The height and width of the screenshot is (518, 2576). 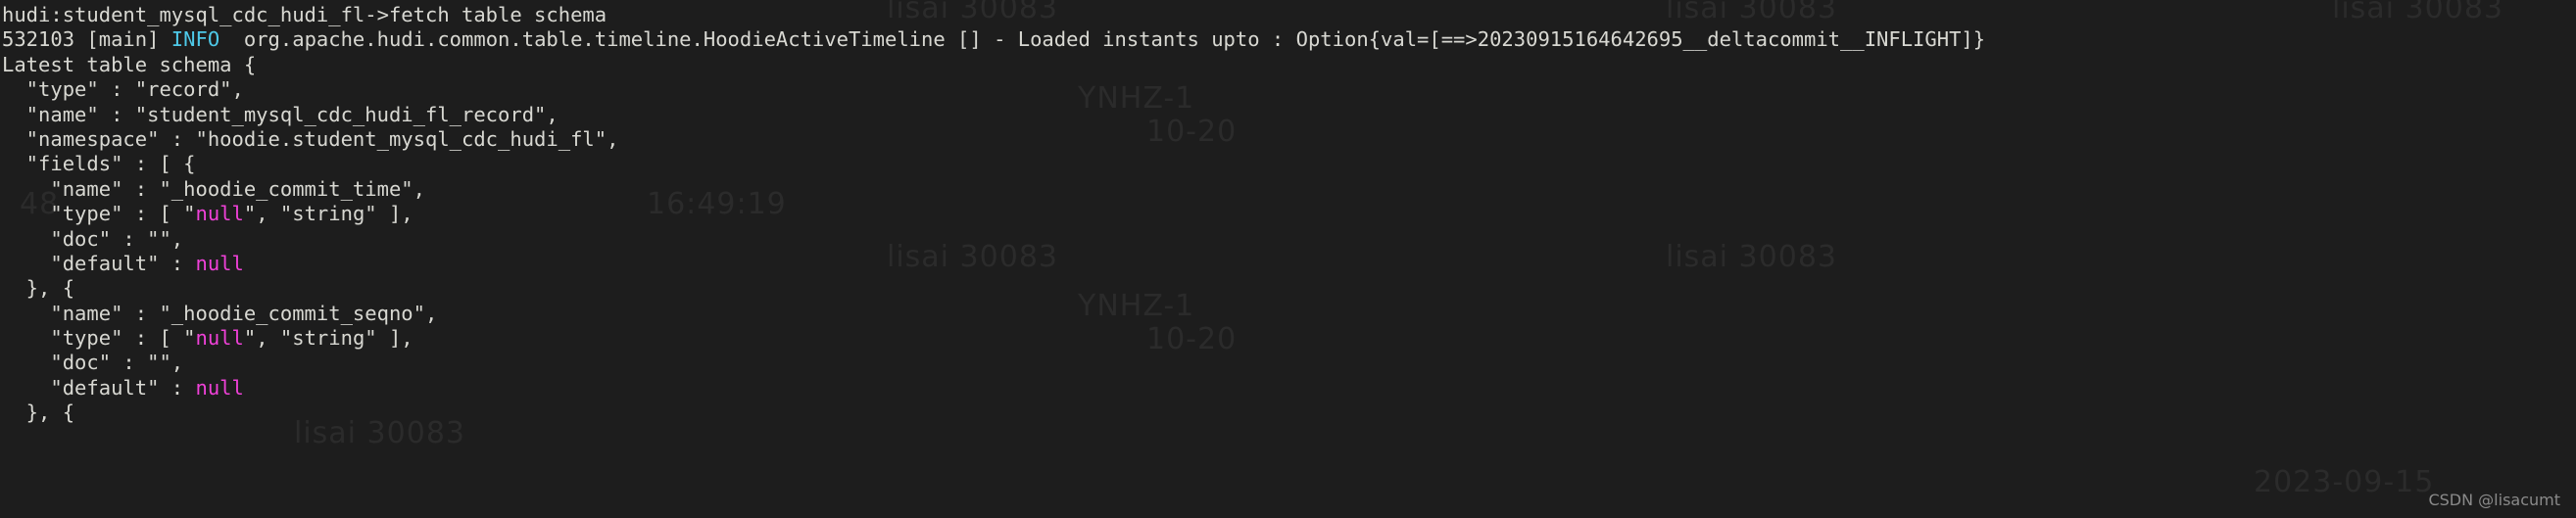 I want to click on token-info: INFO, so click(x=195, y=39).